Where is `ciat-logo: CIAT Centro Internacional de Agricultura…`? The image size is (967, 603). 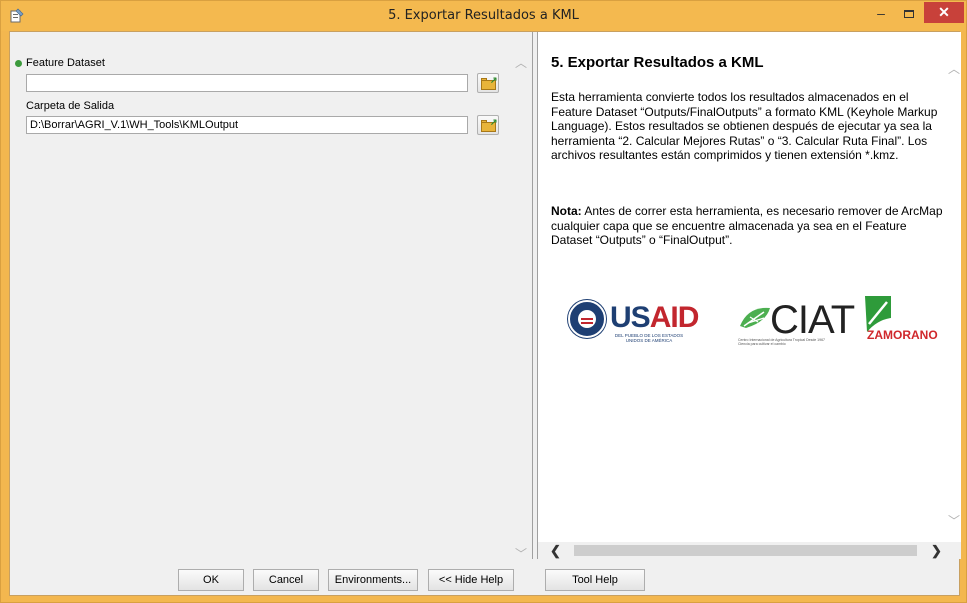 ciat-logo: CIAT Centro Internacional de Agricultura… is located at coordinates (798, 324).